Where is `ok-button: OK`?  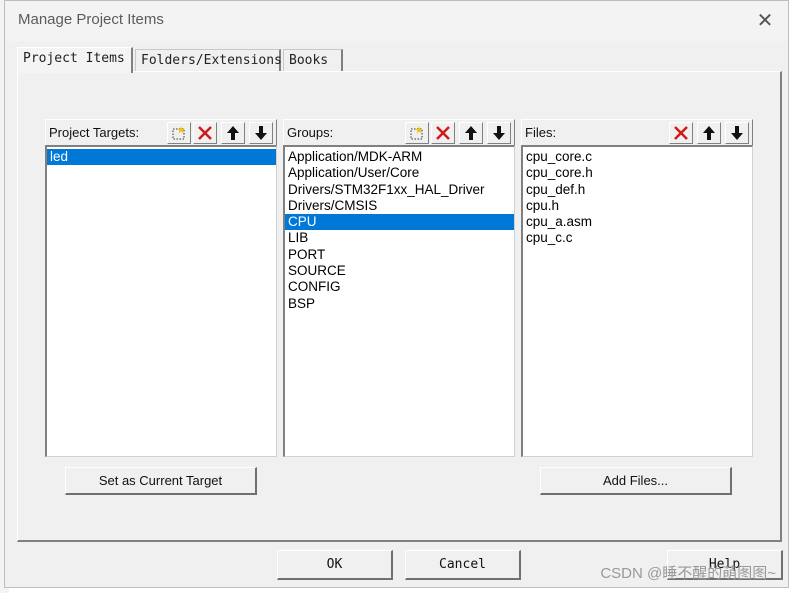 ok-button: OK is located at coordinates (335, 565).